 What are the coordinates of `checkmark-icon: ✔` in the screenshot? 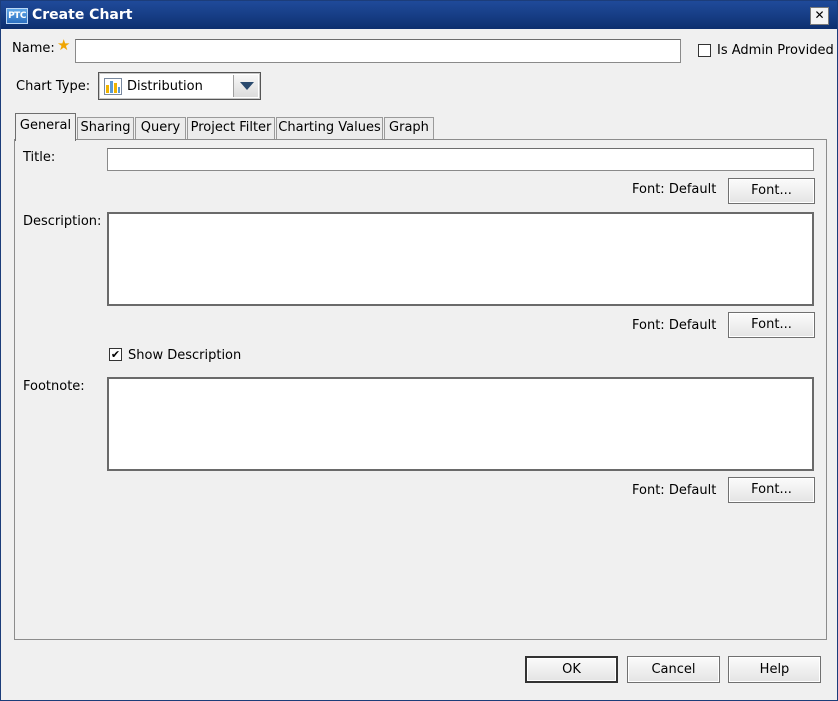 It's located at (115, 354).